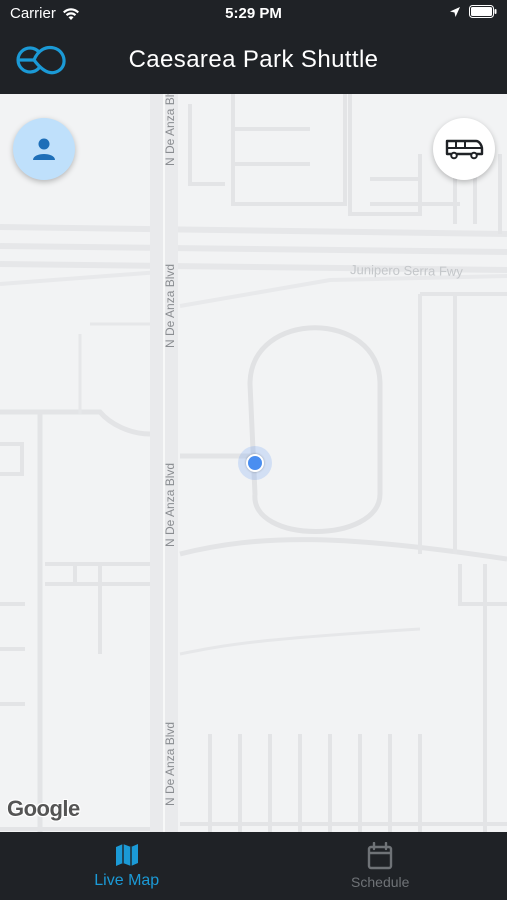  What do you see at coordinates (127, 880) in the screenshot?
I see `tab-live-map-label: Live Map` at bounding box center [127, 880].